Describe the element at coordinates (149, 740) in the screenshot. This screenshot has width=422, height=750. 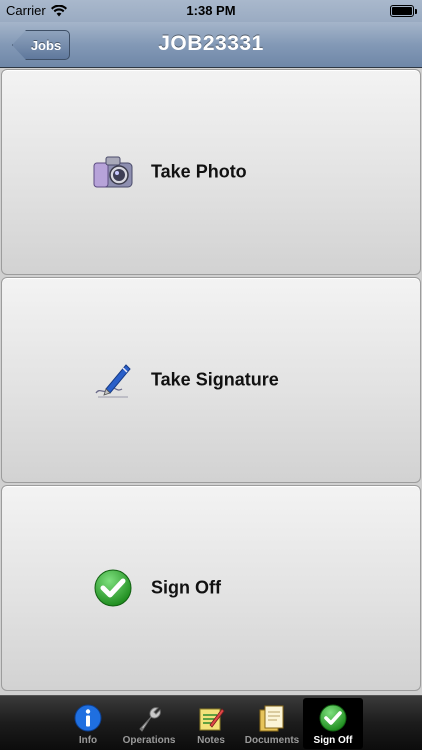
I see `tab-operations-label: Operations` at that location.